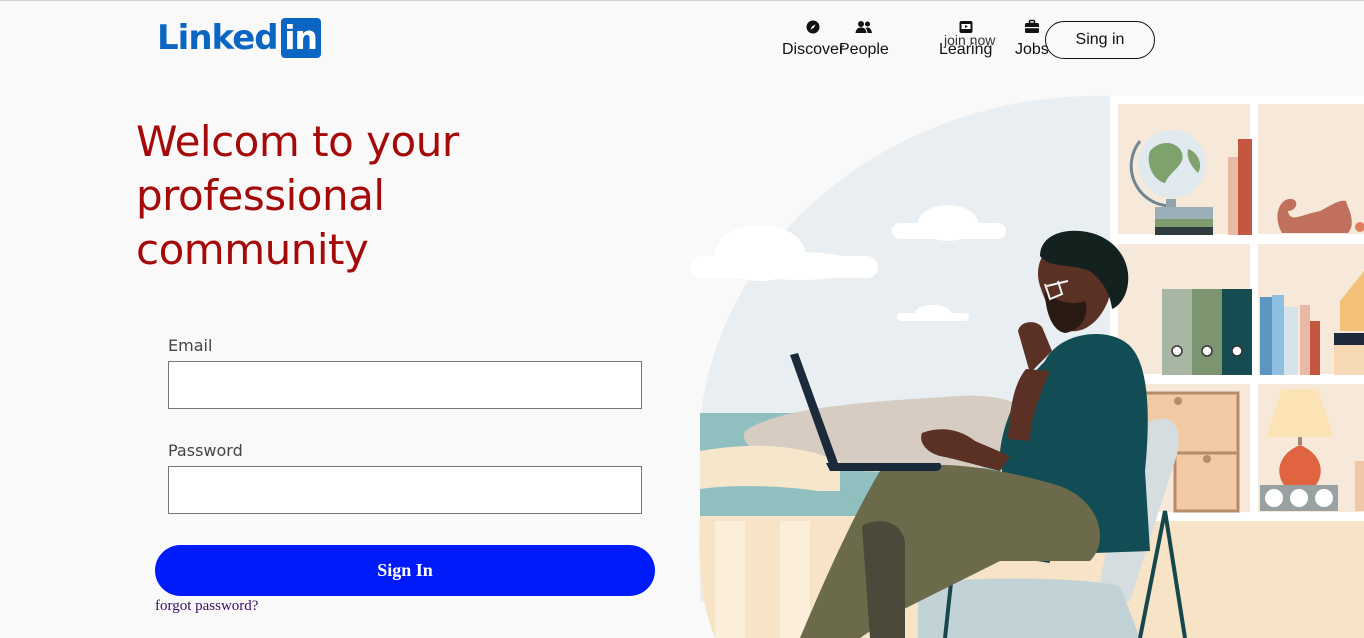  I want to click on nav-discover-label: Discover, so click(813, 49).